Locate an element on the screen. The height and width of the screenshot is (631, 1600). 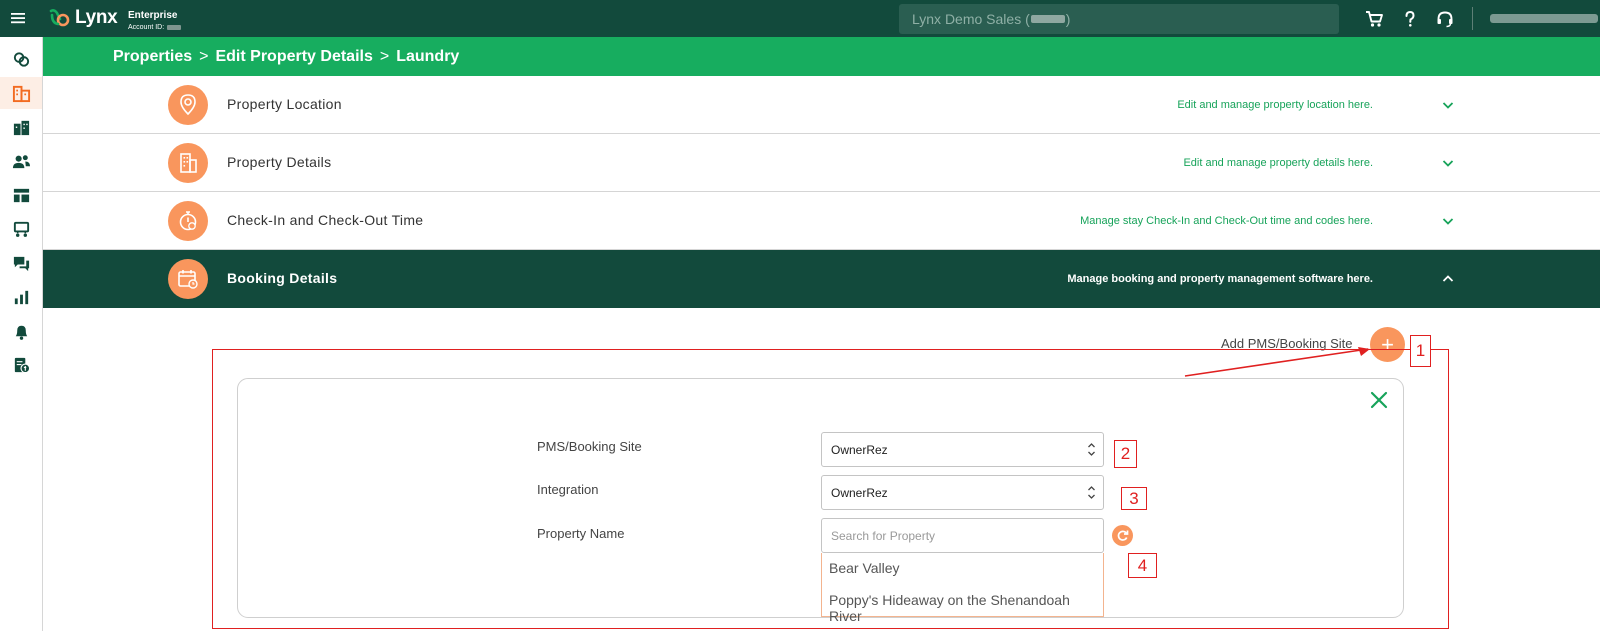
accordion-title: Booking Details is located at coordinates (282, 278).